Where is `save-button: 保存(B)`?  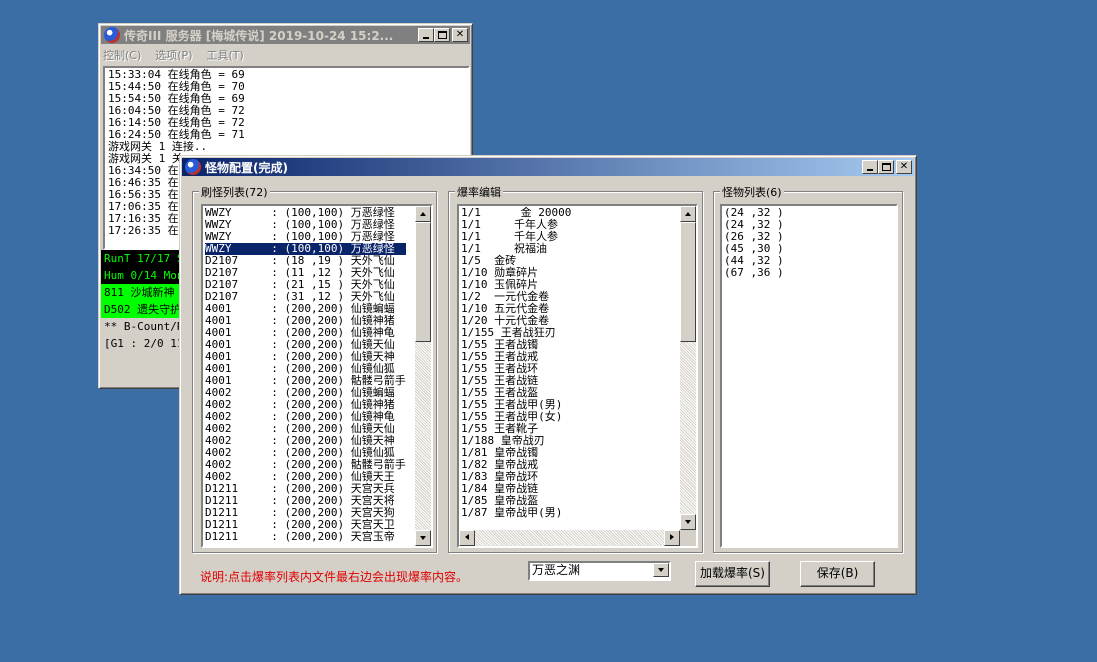 save-button: 保存(B) is located at coordinates (837, 574).